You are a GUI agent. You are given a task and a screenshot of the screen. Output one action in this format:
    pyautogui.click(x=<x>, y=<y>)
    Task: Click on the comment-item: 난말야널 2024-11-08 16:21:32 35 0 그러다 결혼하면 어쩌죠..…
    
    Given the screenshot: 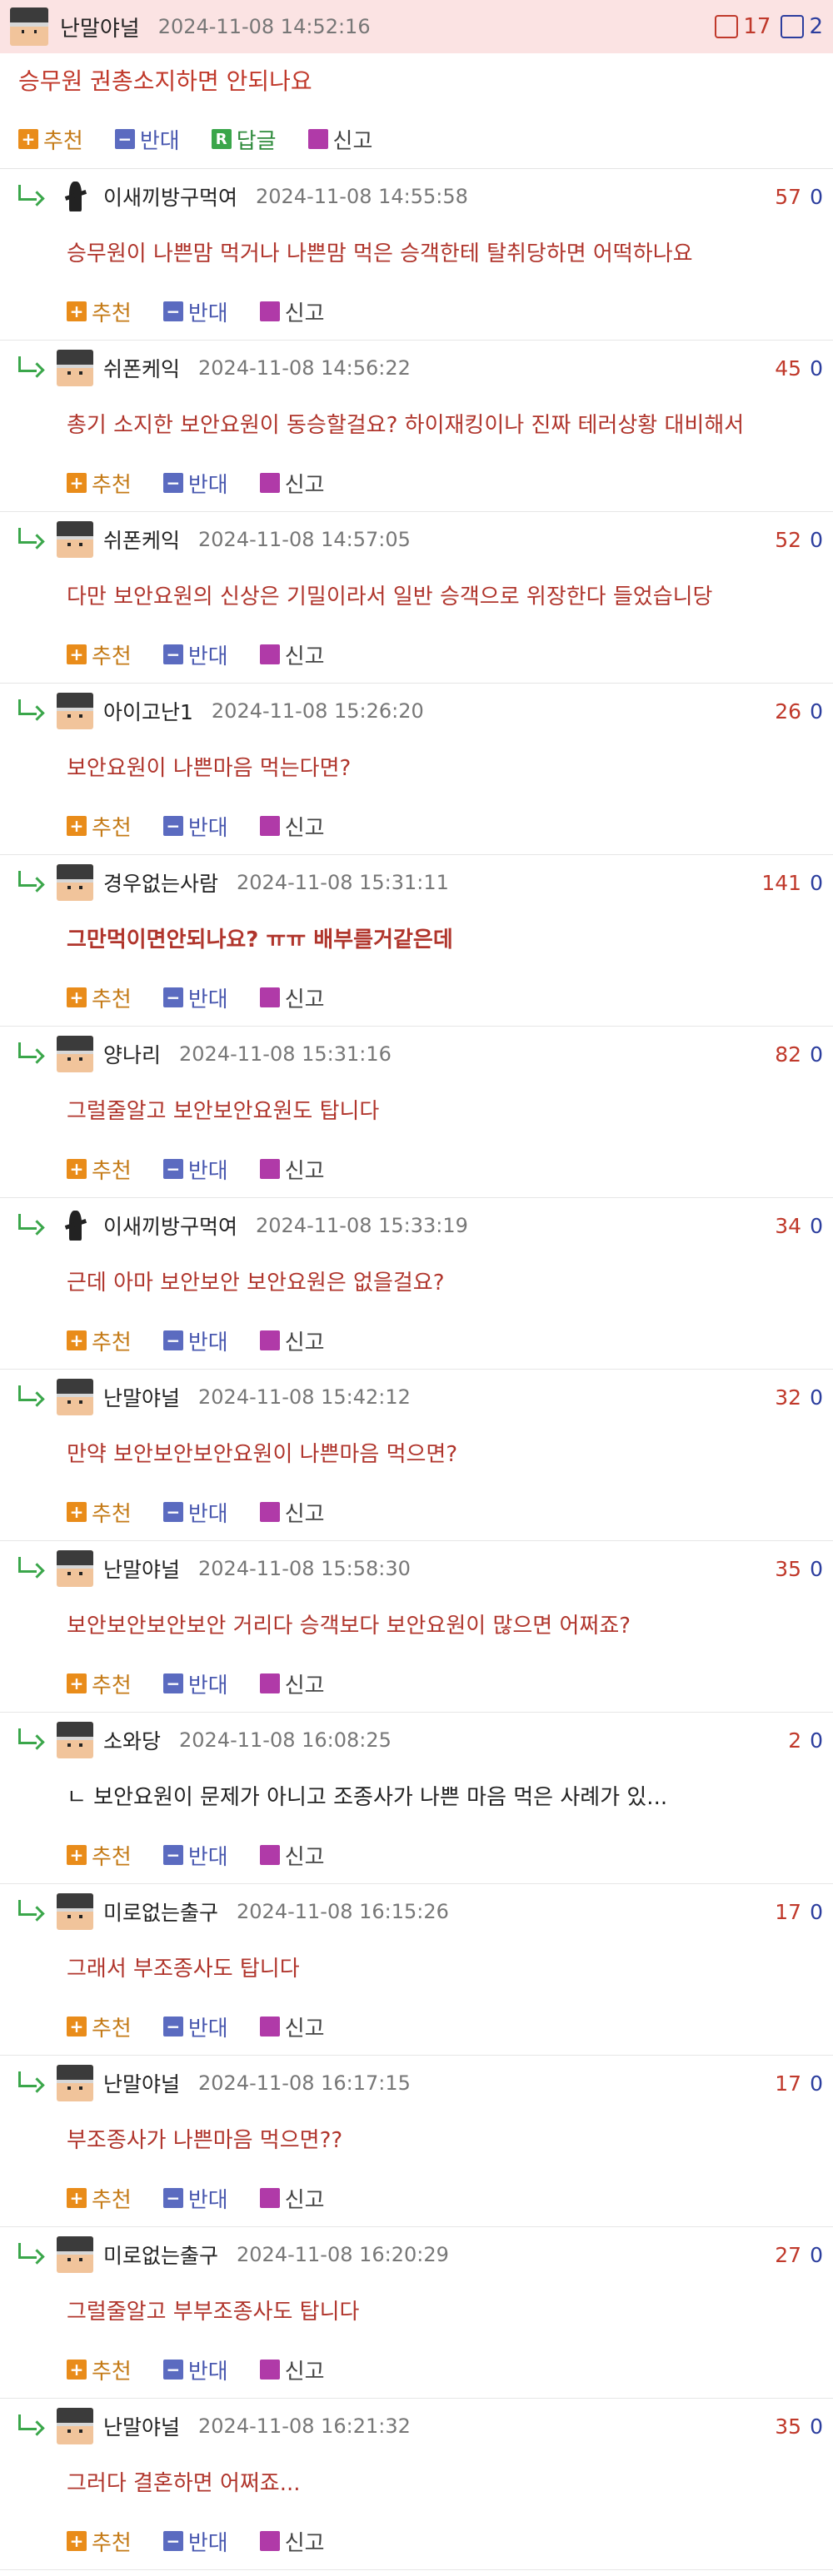 What is the action you would take?
    pyautogui.click(x=416, y=2484)
    